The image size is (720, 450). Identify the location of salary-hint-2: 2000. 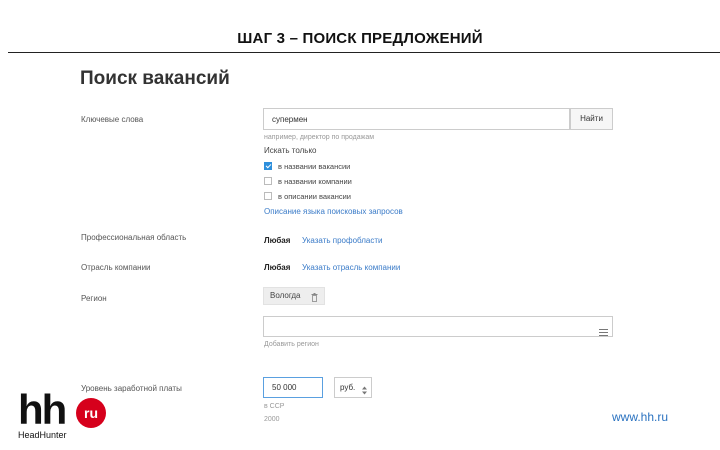
(272, 419).